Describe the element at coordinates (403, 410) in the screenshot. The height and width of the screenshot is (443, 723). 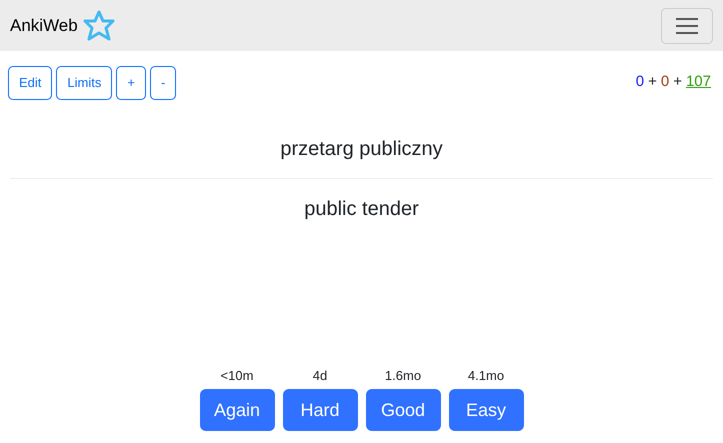
I see `answer-button: Good` at that location.